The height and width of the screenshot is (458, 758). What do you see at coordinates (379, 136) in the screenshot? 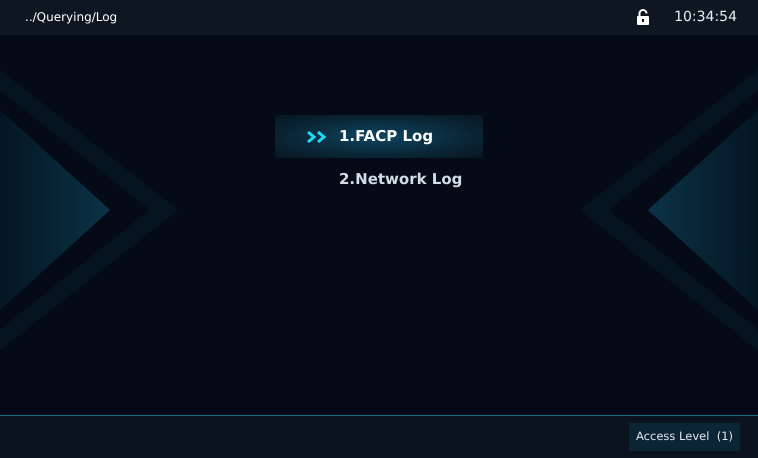
I see `menu-item: 1.FACP Log` at bounding box center [379, 136].